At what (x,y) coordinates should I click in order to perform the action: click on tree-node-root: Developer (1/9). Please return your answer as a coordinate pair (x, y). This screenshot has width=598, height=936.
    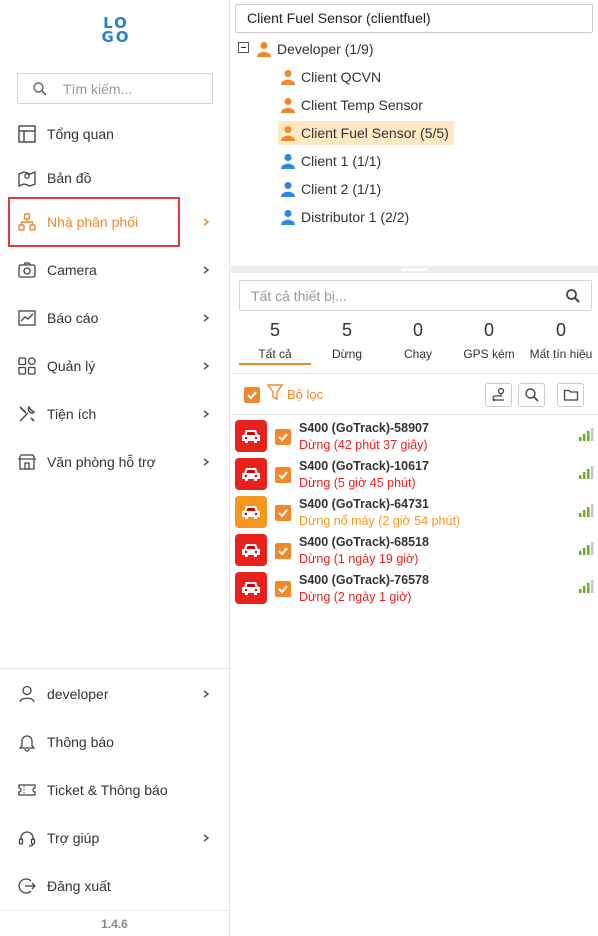
    Looking at the image, I should click on (315, 49).